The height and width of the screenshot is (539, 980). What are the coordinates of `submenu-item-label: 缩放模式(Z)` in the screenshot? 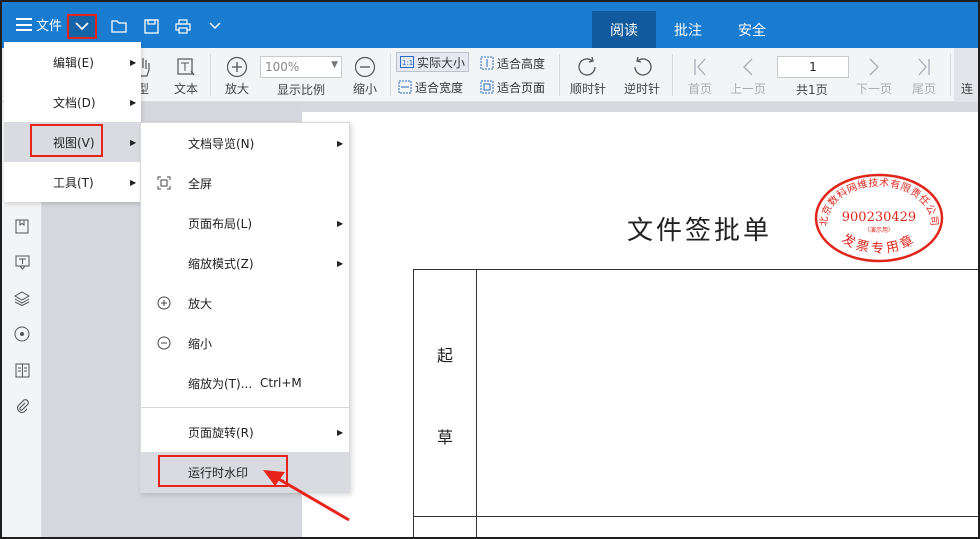 It's located at (221, 263).